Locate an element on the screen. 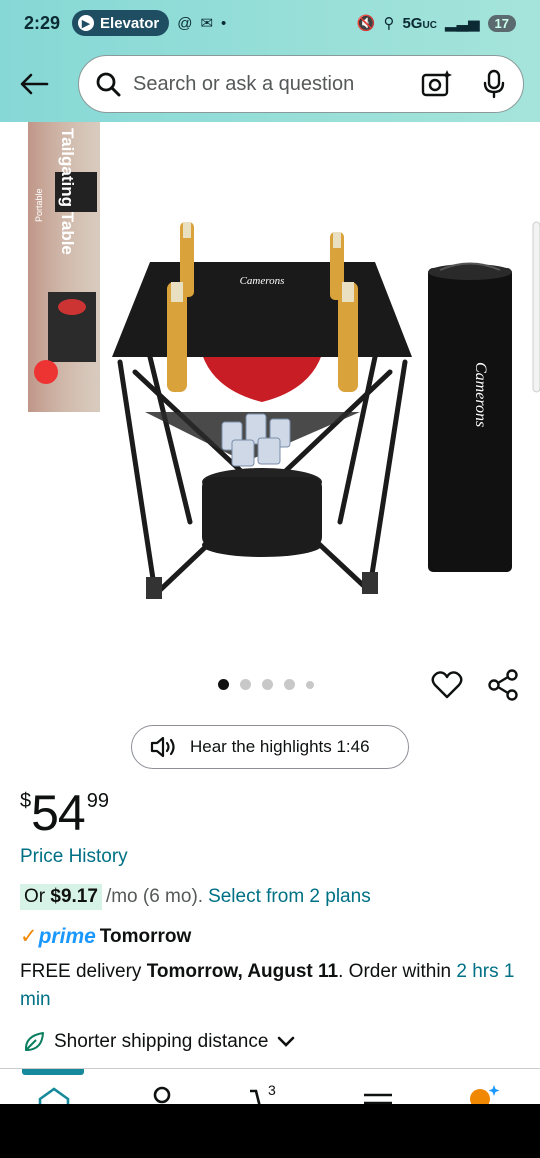 Image resolution: width=540 pixels, height=1158 pixels. price-symbol: $ is located at coordinates (26, 801).